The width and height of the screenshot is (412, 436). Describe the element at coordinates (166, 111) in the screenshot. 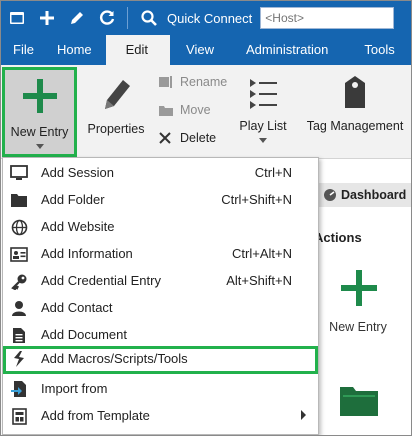

I see `move-icon` at that location.